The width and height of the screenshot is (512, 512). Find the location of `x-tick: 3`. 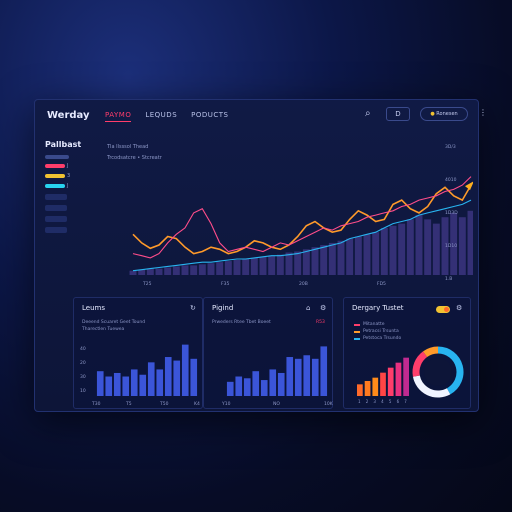

x-tick: 3 is located at coordinates (374, 401).